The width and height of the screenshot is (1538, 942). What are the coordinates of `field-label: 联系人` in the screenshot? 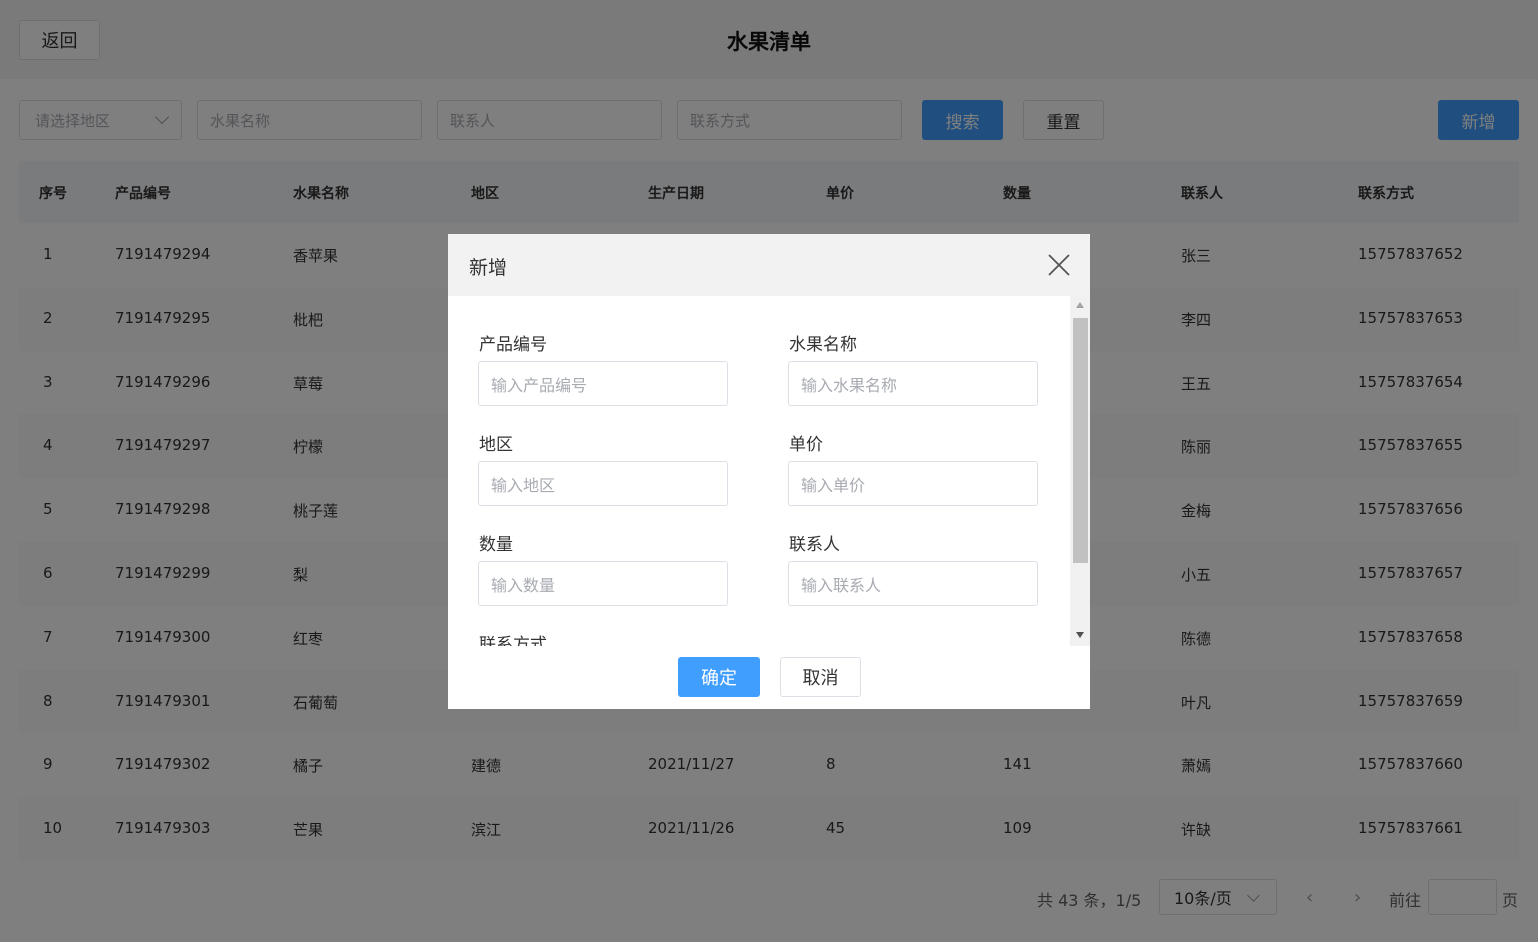 It's located at (814, 545).